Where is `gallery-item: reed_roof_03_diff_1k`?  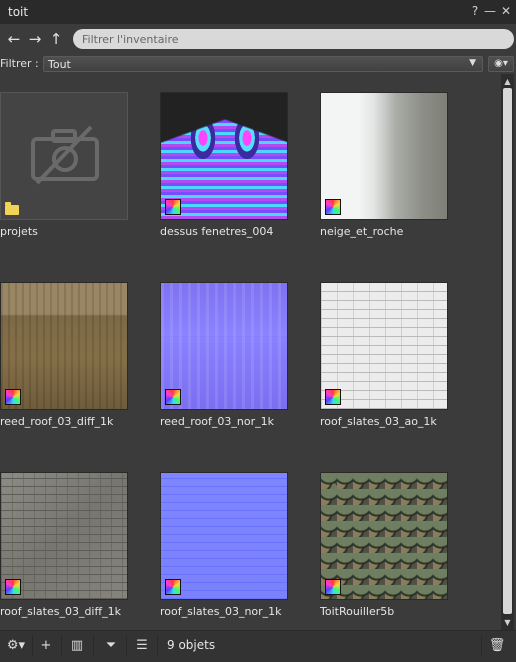
gallery-item: reed_roof_03_diff_1k is located at coordinates (80, 346).